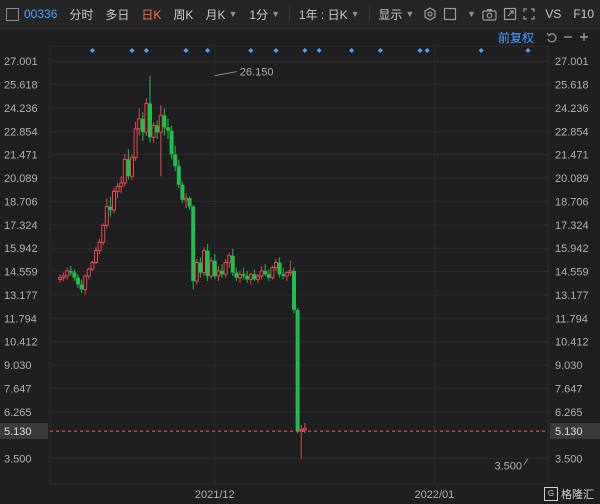 This screenshot has width=600, height=504. Describe the element at coordinates (569, 413) in the screenshot. I see `y-tick-label-right: 6.265` at that location.